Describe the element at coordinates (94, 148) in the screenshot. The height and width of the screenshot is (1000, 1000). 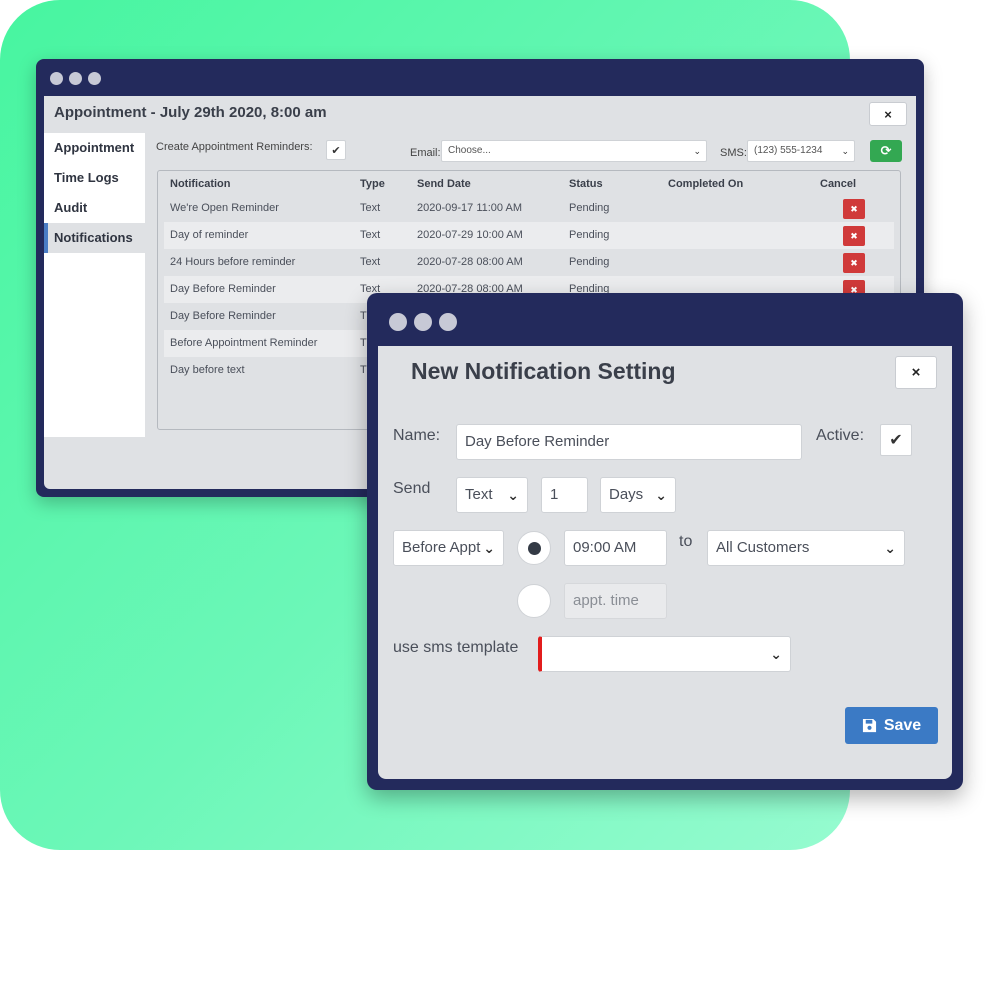
I see `sidebar-item-appointment: Appointment` at that location.